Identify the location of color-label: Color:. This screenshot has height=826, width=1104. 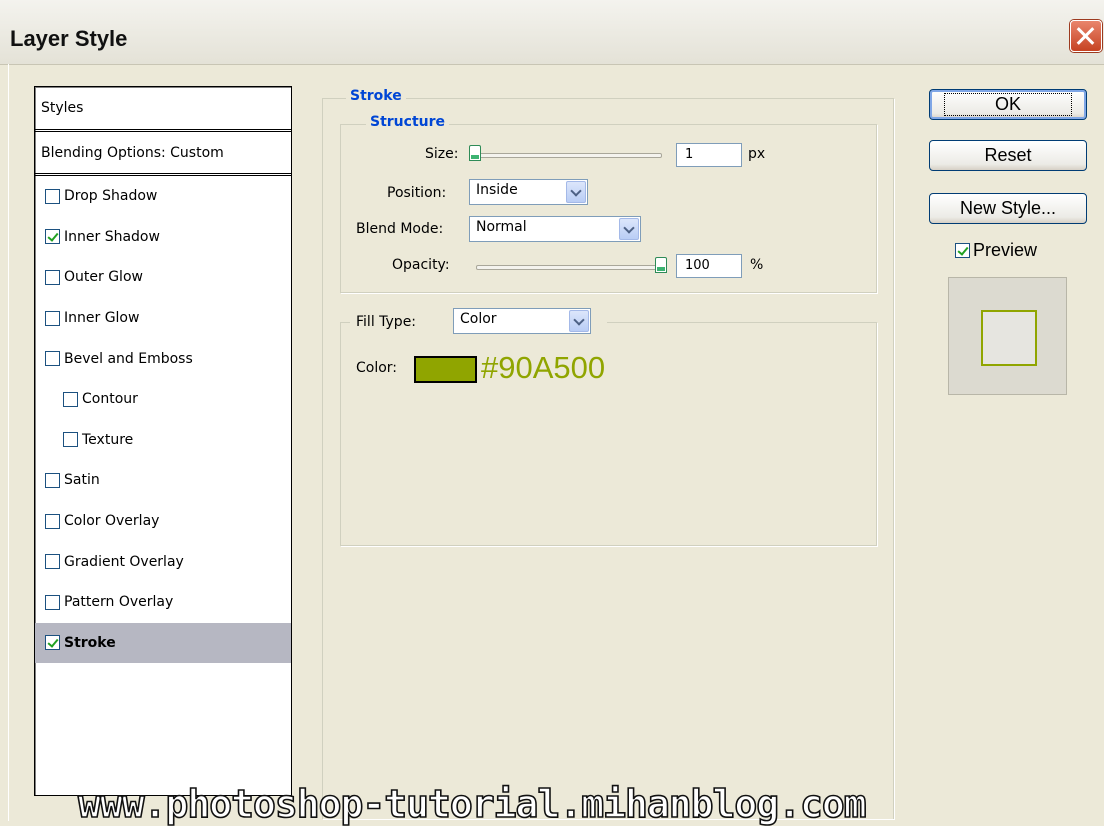
(377, 368).